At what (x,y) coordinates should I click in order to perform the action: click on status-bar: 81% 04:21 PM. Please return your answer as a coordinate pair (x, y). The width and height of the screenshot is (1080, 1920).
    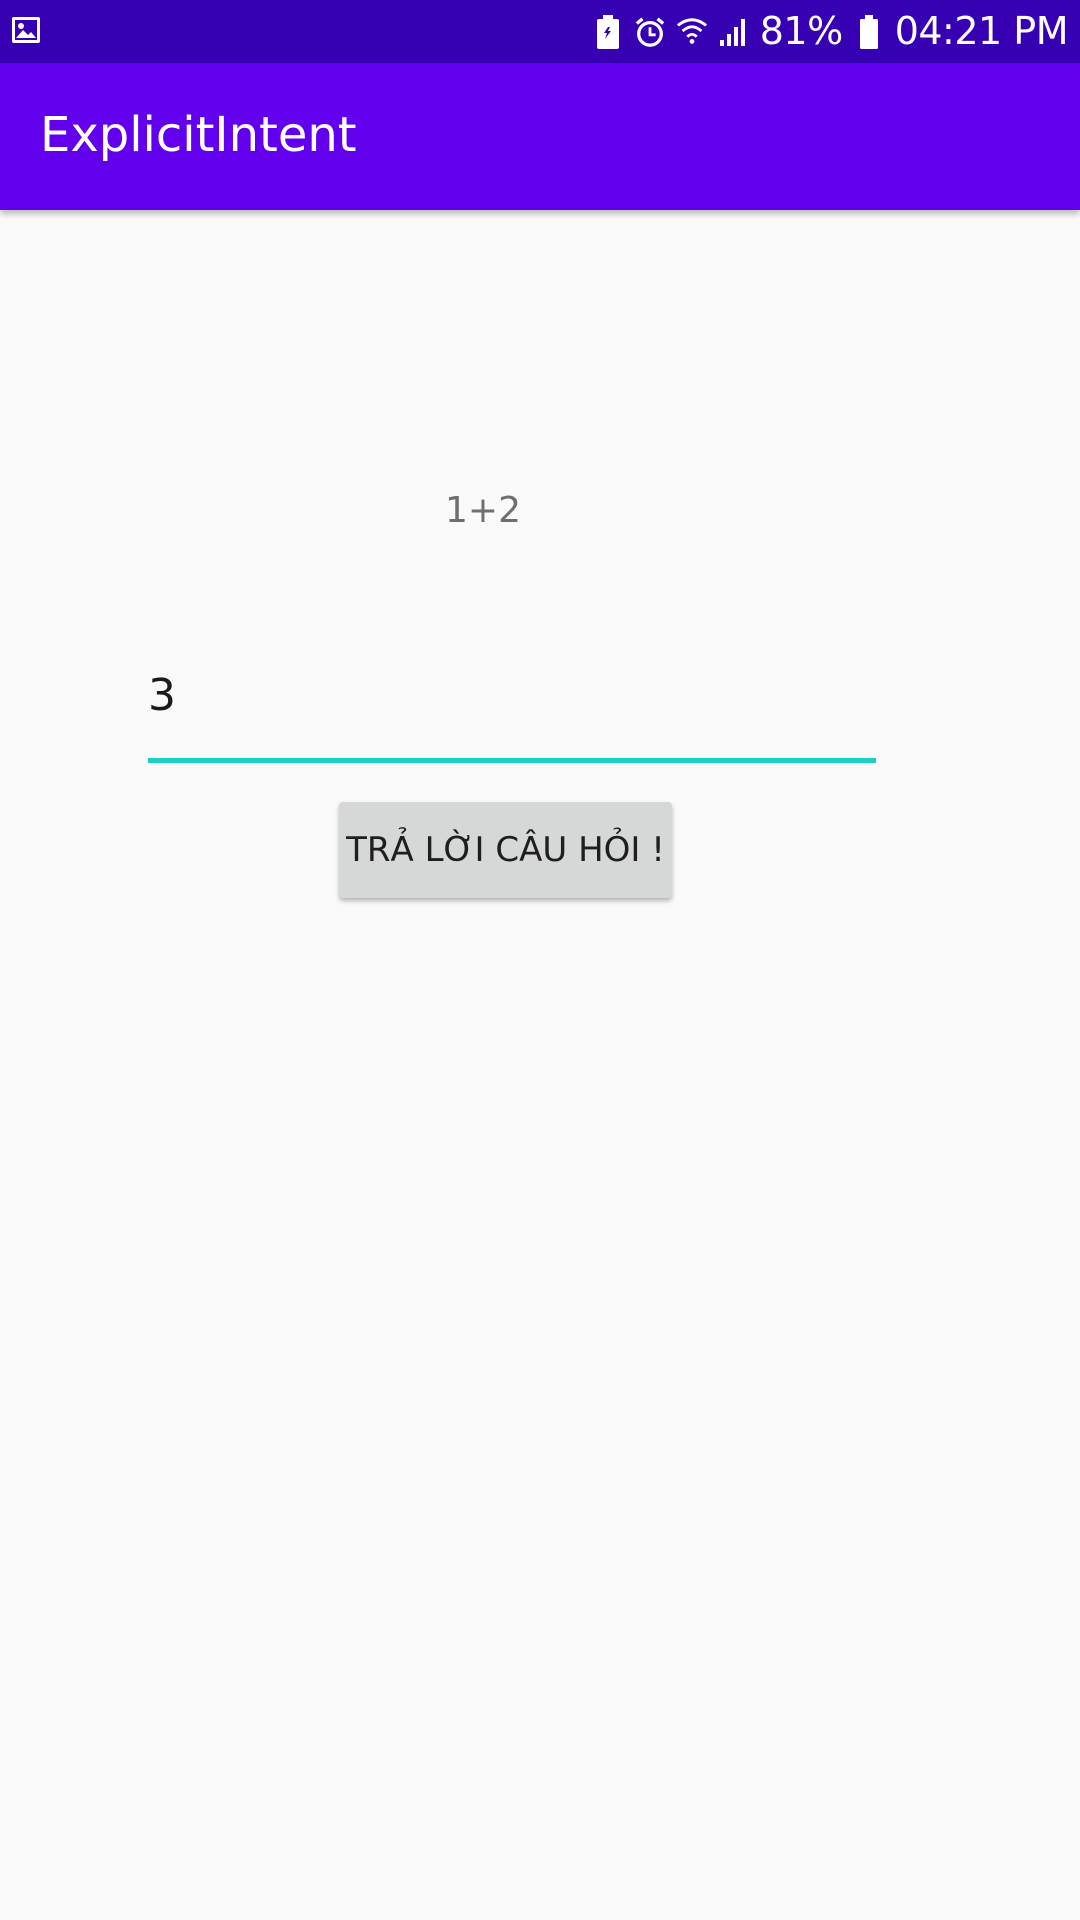
    Looking at the image, I should click on (540, 31).